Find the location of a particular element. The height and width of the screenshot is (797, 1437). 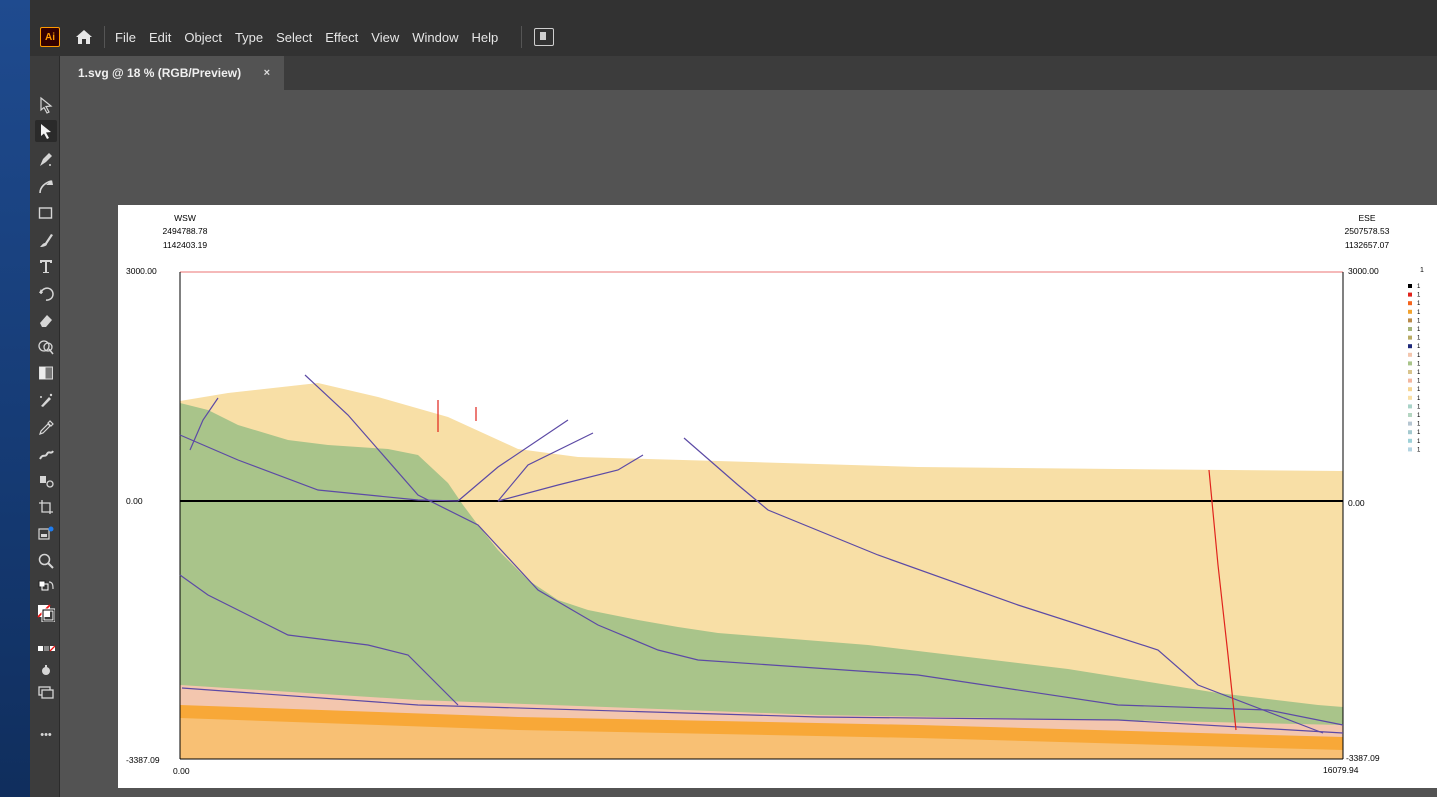

menu-window: Window is located at coordinates (435, 37).